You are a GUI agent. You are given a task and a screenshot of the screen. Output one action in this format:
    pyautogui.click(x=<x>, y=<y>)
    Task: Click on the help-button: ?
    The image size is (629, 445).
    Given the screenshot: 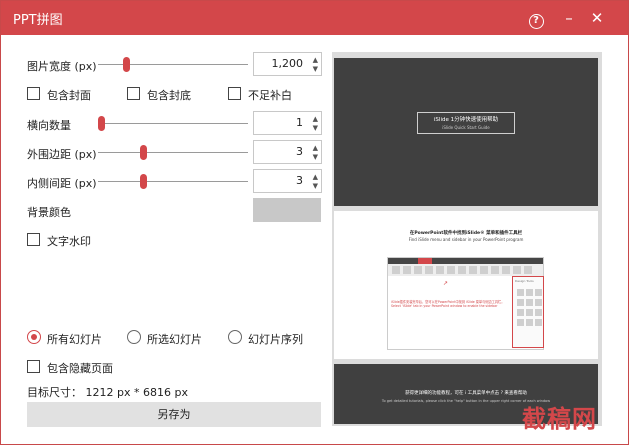 What is the action you would take?
    pyautogui.click(x=536, y=18)
    